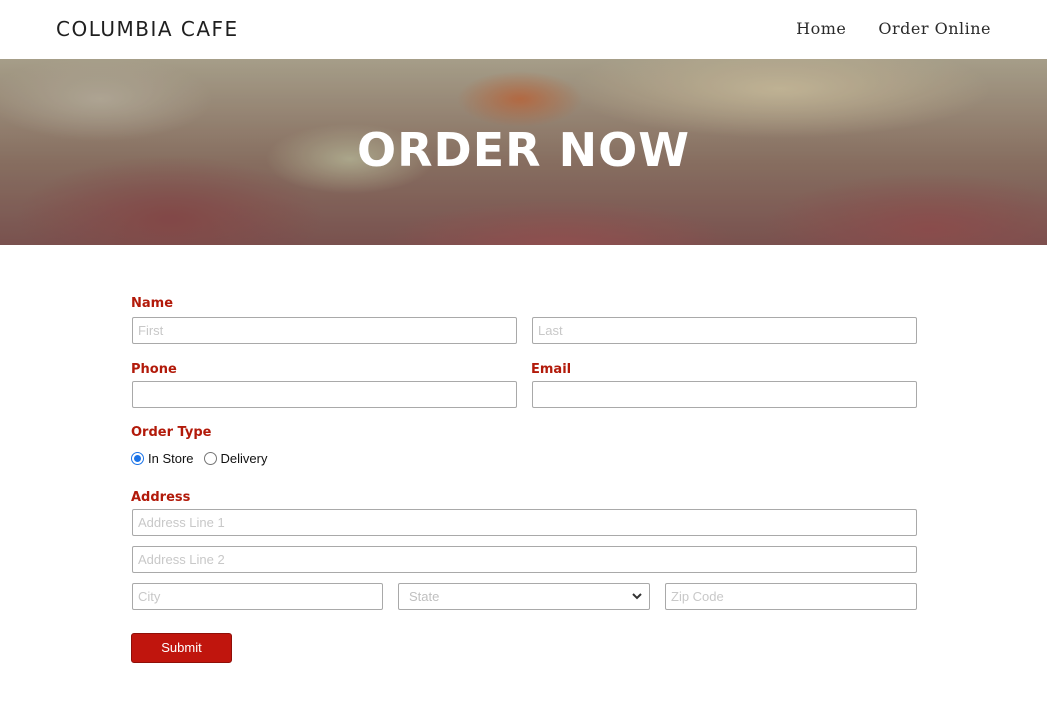 This screenshot has height=724, width=1047. I want to click on city-input, so click(257, 596).